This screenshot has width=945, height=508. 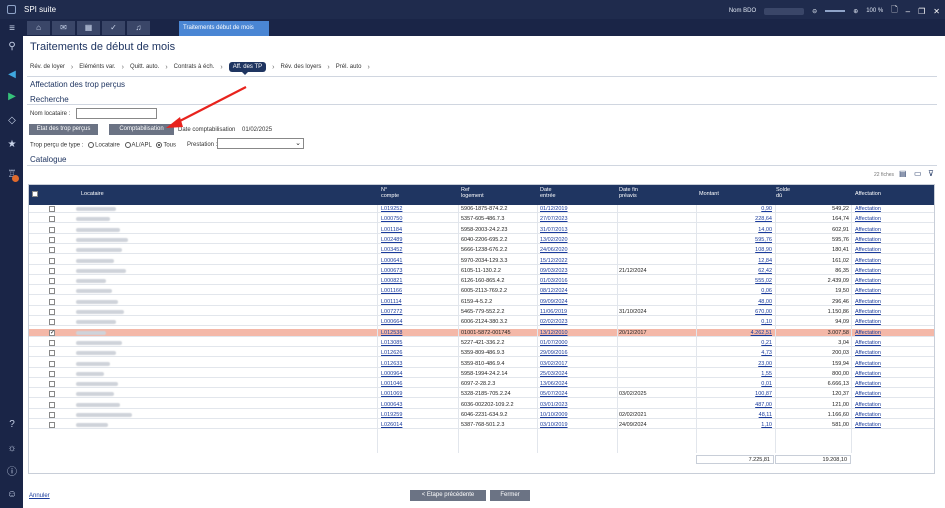 What do you see at coordinates (113, 28) in the screenshot?
I see `check-tab-icon: ✓` at bounding box center [113, 28].